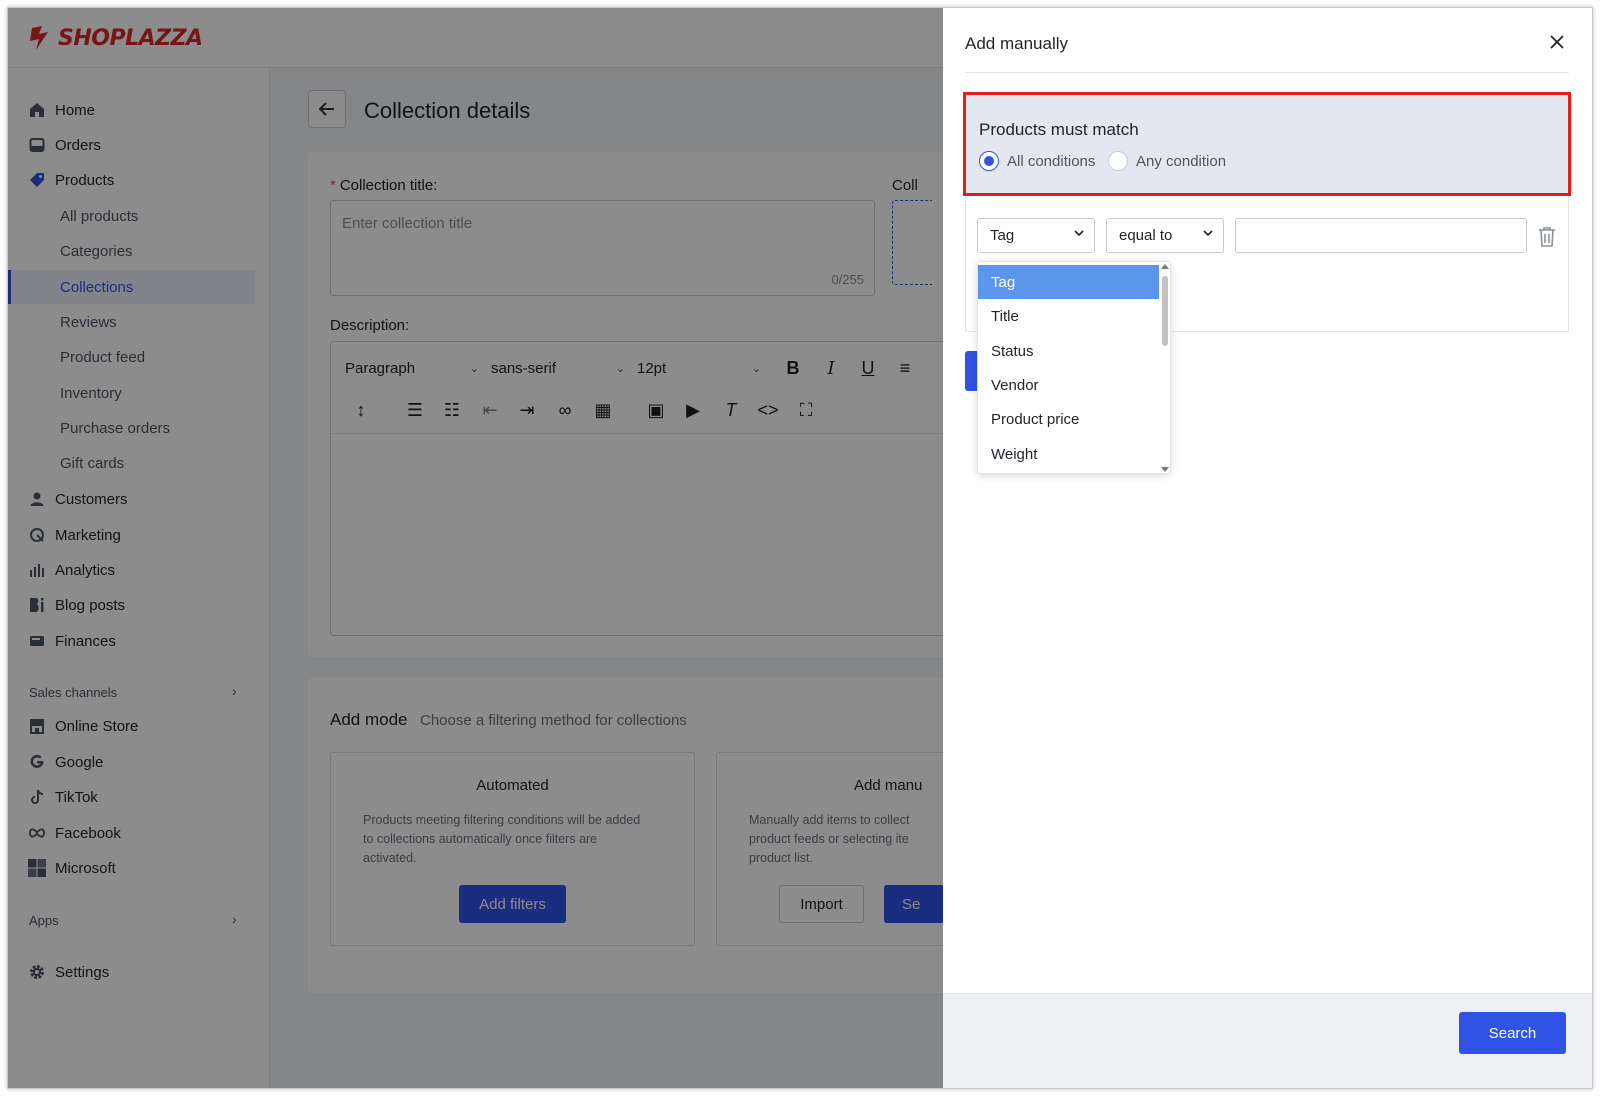 The width and height of the screenshot is (1600, 1096). I want to click on divider, so click(1267, 72).